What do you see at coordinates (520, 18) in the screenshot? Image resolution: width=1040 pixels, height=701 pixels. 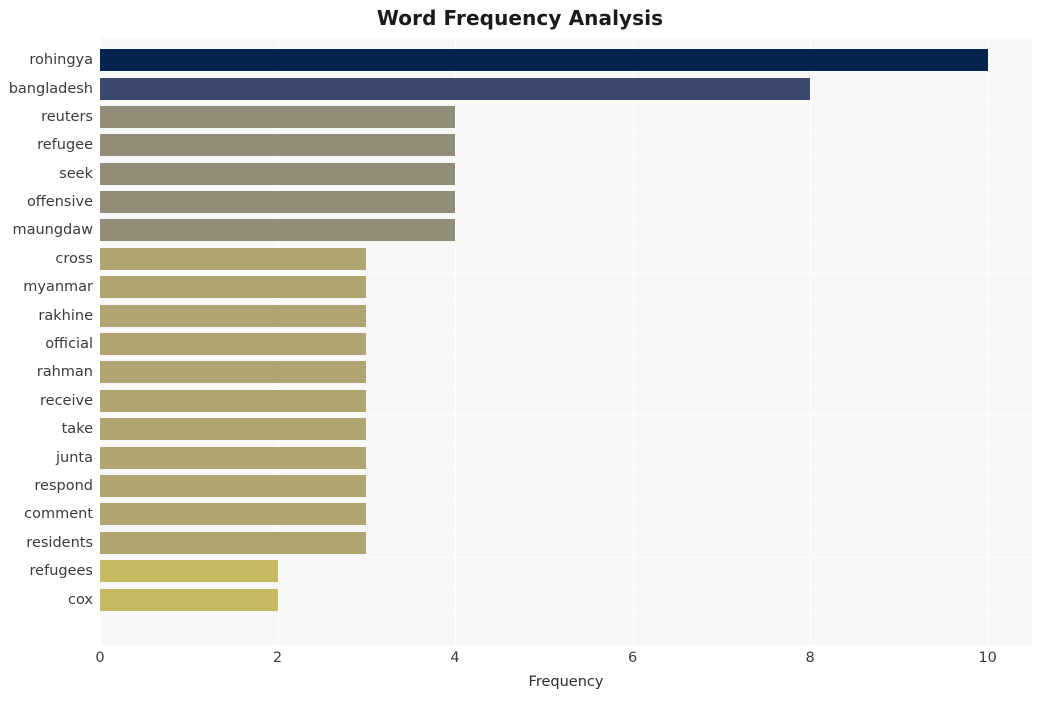 I see `page-title: Word Frequency Analysis` at bounding box center [520, 18].